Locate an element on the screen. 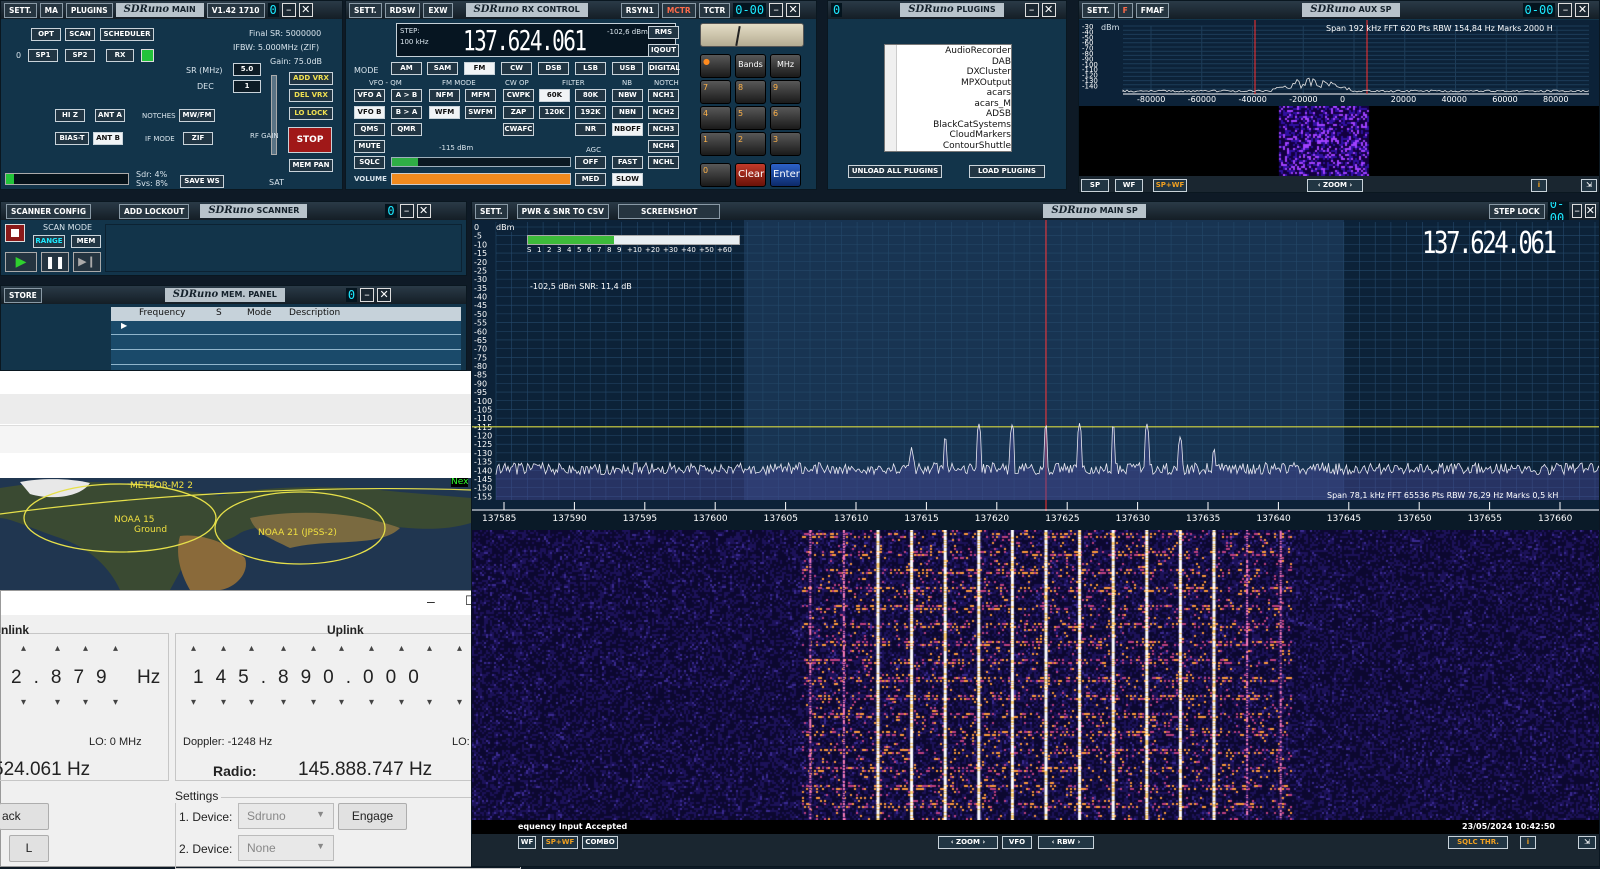 The image size is (1600, 869). enter-button: Enter is located at coordinates (785, 175).